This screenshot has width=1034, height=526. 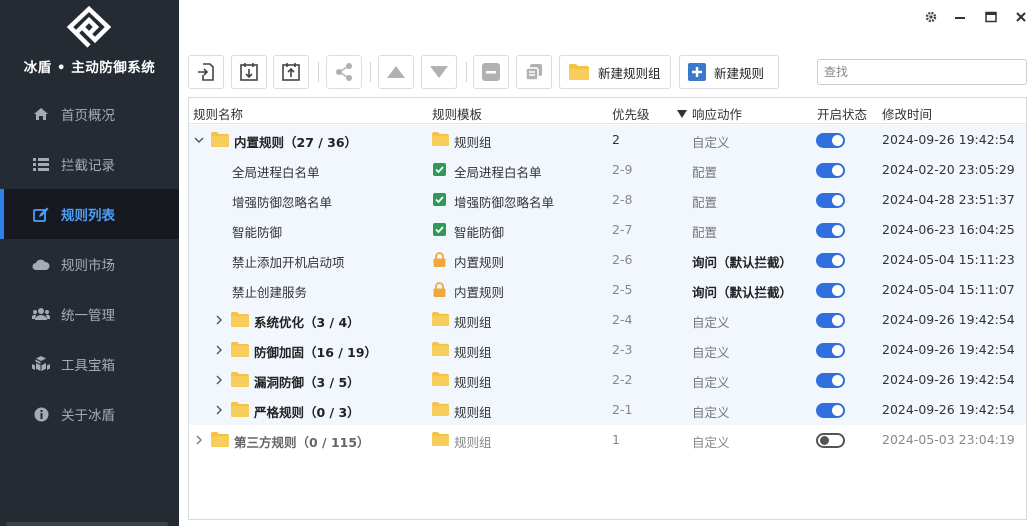 What do you see at coordinates (729, 72) in the screenshot?
I see `new-rule-button: 新建规则` at bounding box center [729, 72].